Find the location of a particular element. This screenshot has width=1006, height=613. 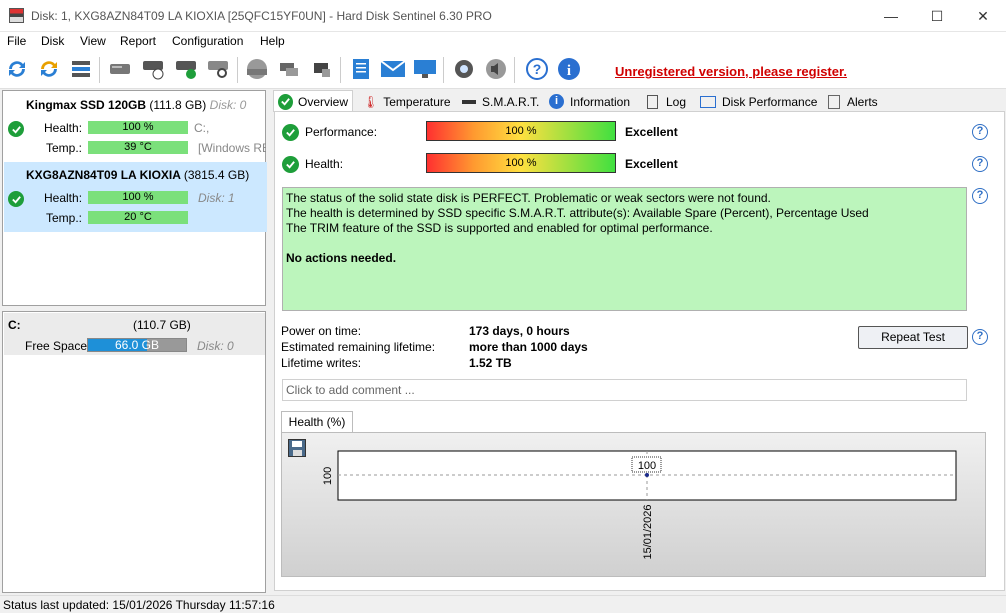

unregistered-link: Unregistered version, please register. is located at coordinates (731, 71).